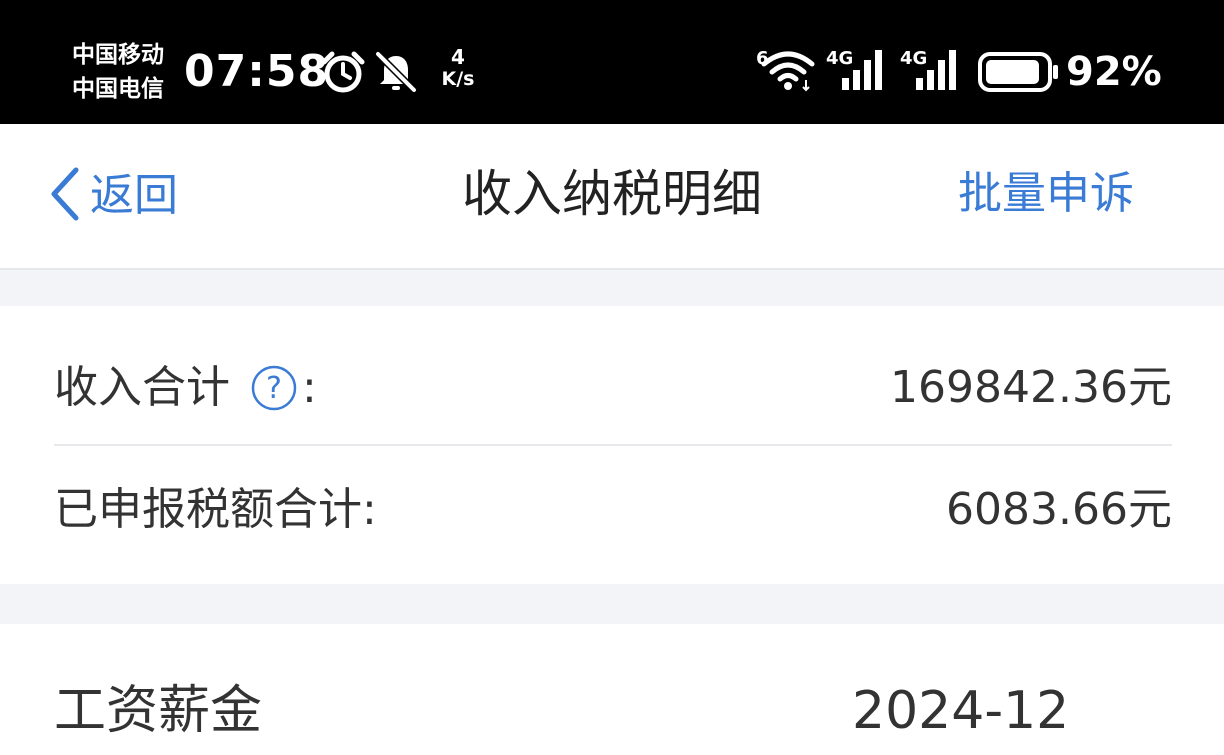 This screenshot has height=755, width=1224. What do you see at coordinates (64, 196) in the screenshot?
I see `chevron-left-icon` at bounding box center [64, 196].